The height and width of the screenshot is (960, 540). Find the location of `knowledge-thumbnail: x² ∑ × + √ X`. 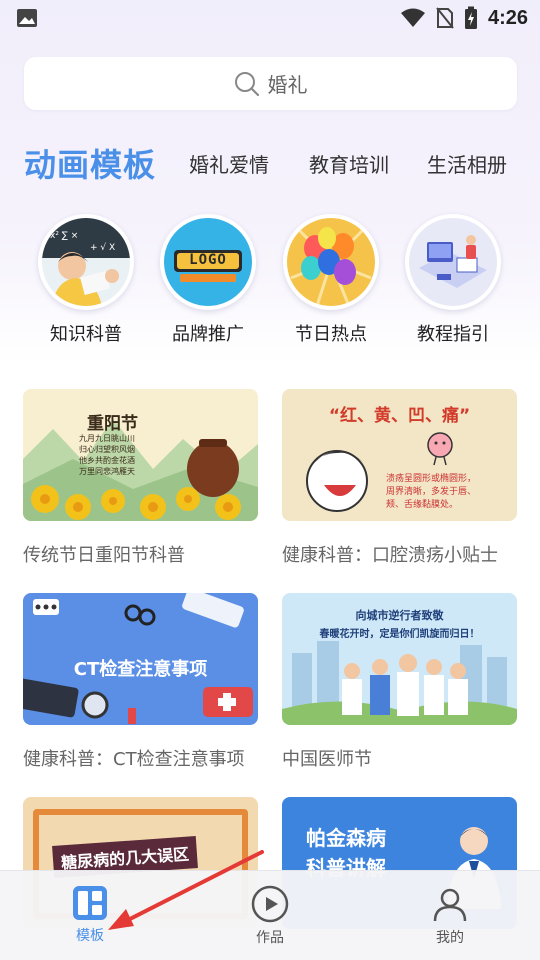

knowledge-thumbnail: x² ∑ × + √ X is located at coordinates (86, 262).